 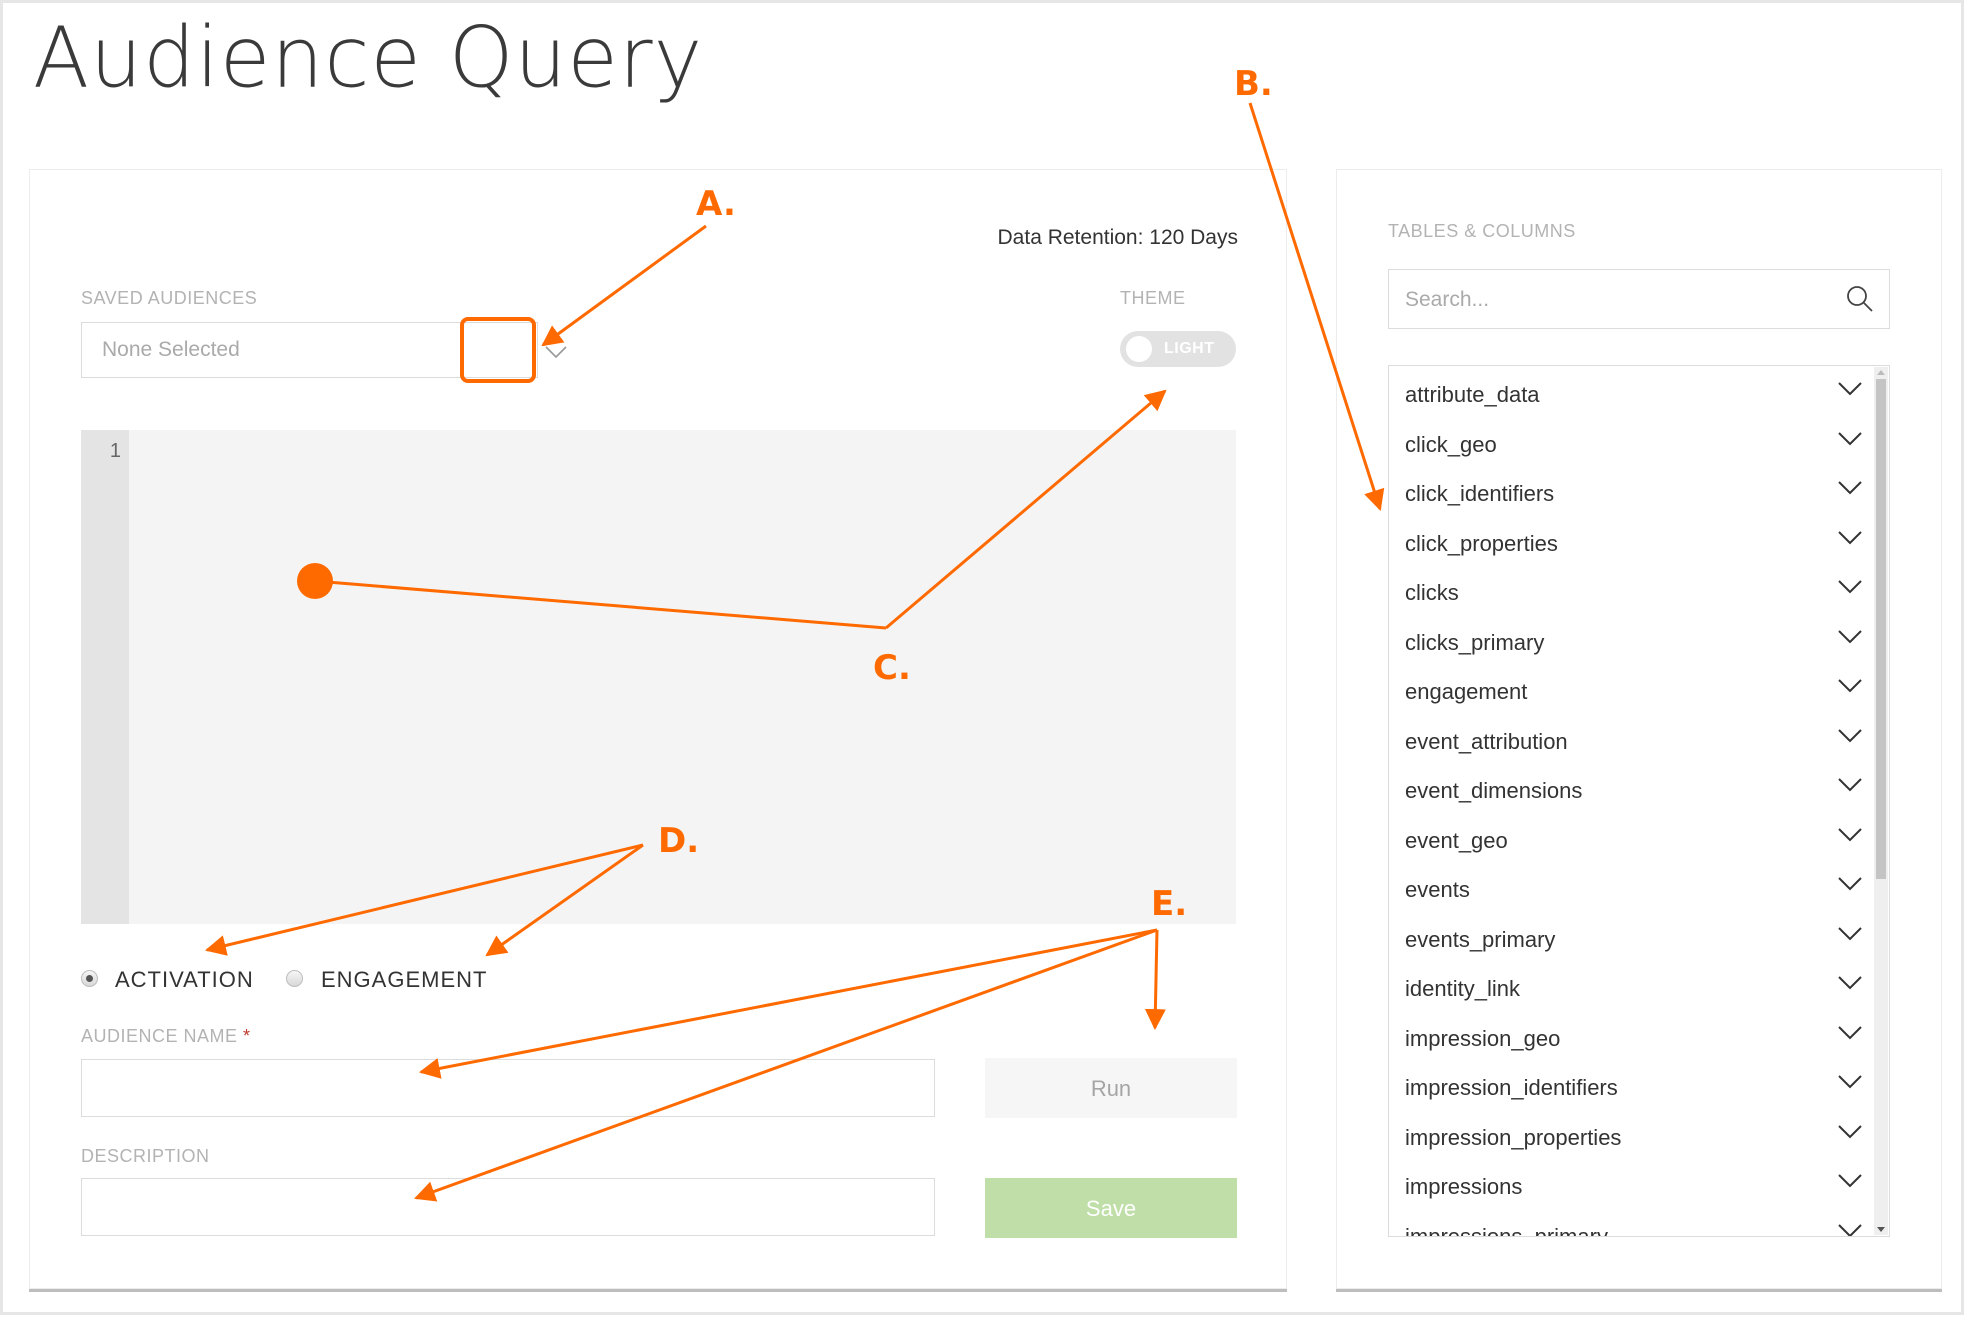 What do you see at coordinates (324, 350) in the screenshot?
I see `saved-audiences-select: None Selected` at bounding box center [324, 350].